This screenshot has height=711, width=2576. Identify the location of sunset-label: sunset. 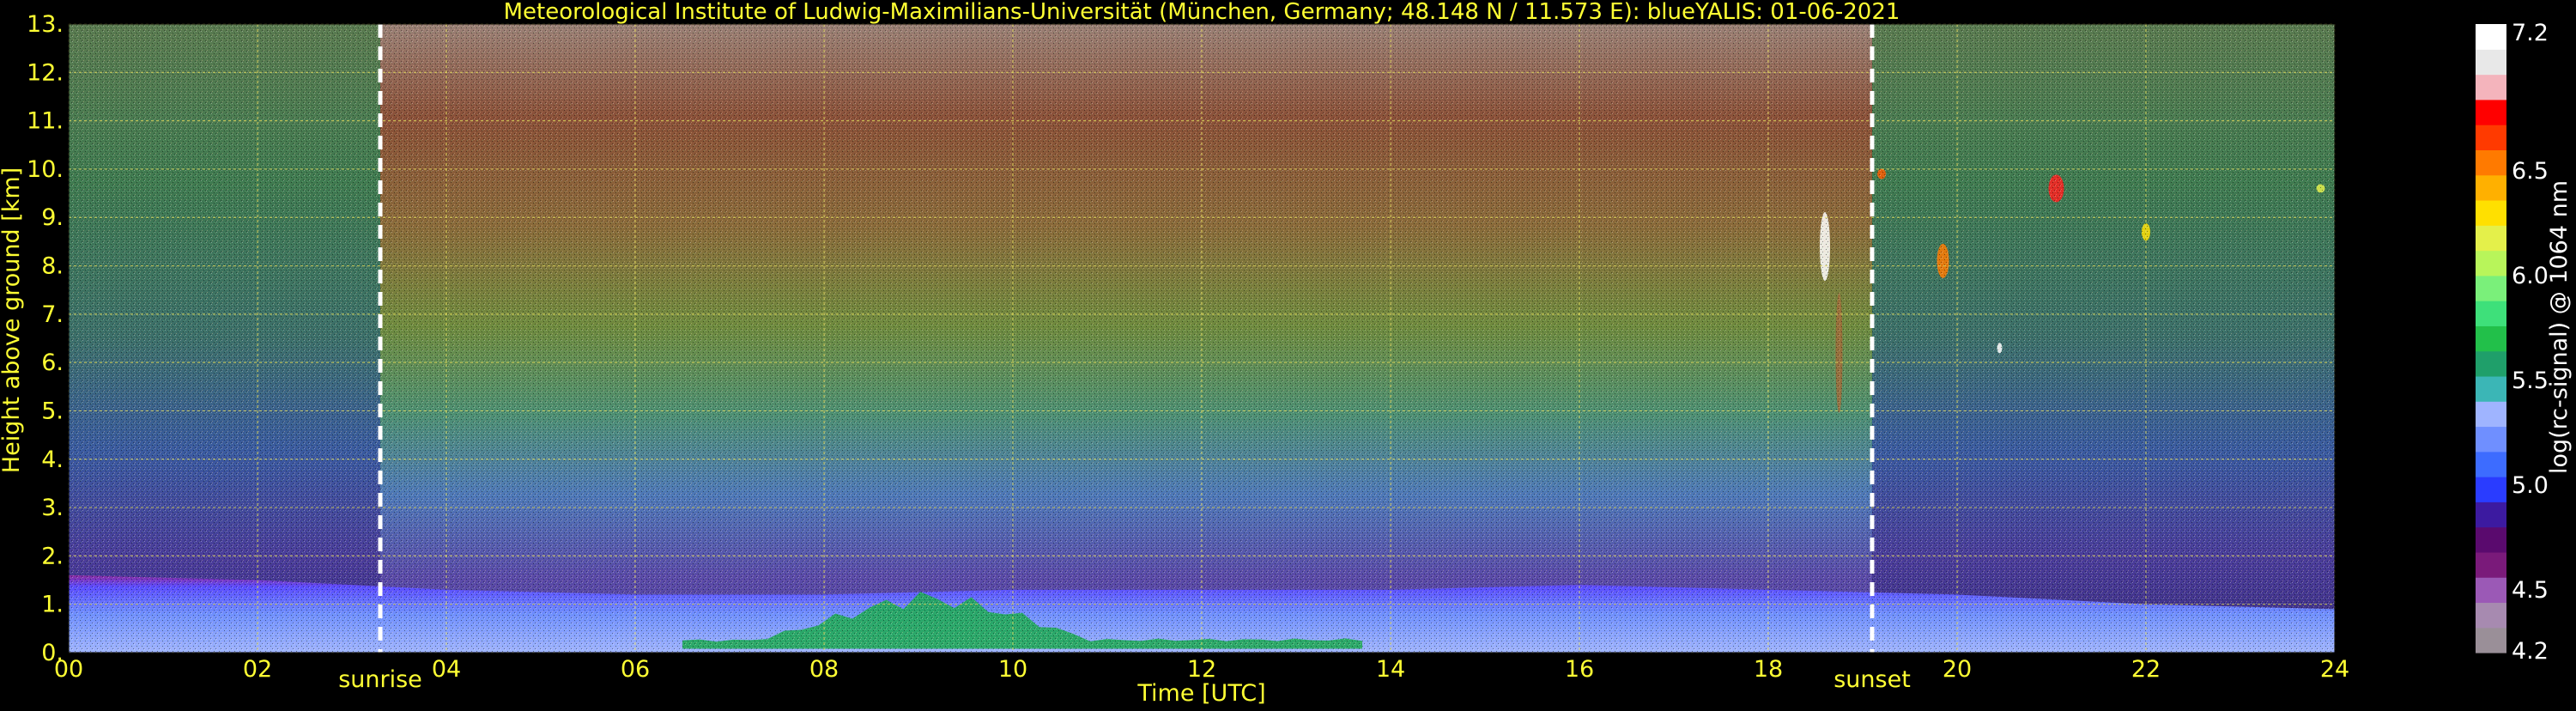
(1872, 679).